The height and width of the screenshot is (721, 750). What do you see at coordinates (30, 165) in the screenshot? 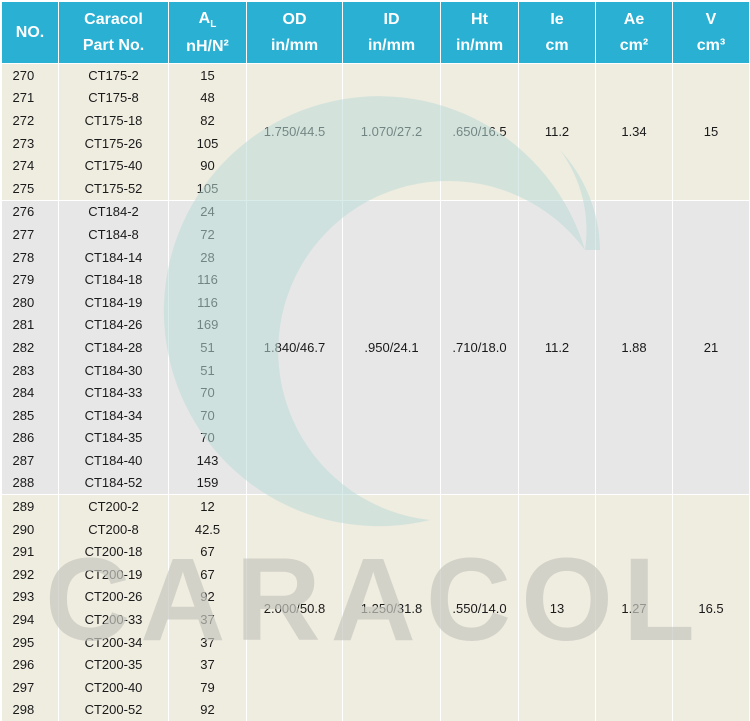
I see `row-number: 274` at bounding box center [30, 165].